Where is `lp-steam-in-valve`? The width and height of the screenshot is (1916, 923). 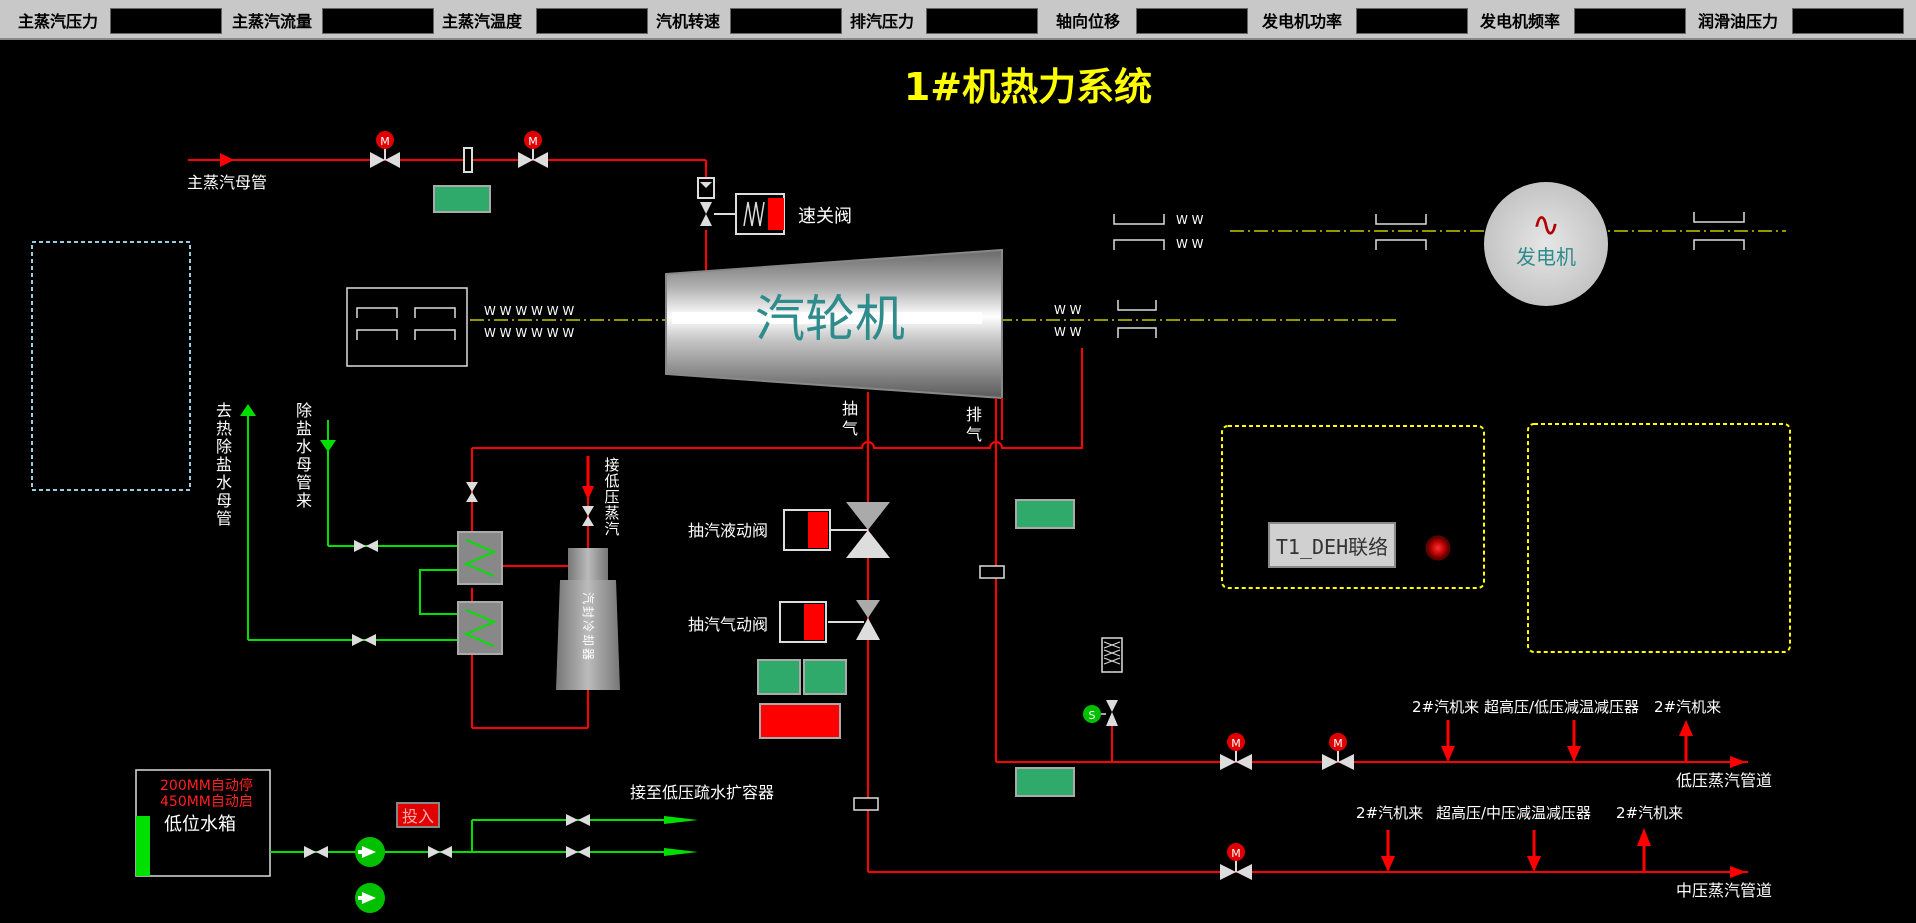 lp-steam-in-valve is located at coordinates (588, 516).